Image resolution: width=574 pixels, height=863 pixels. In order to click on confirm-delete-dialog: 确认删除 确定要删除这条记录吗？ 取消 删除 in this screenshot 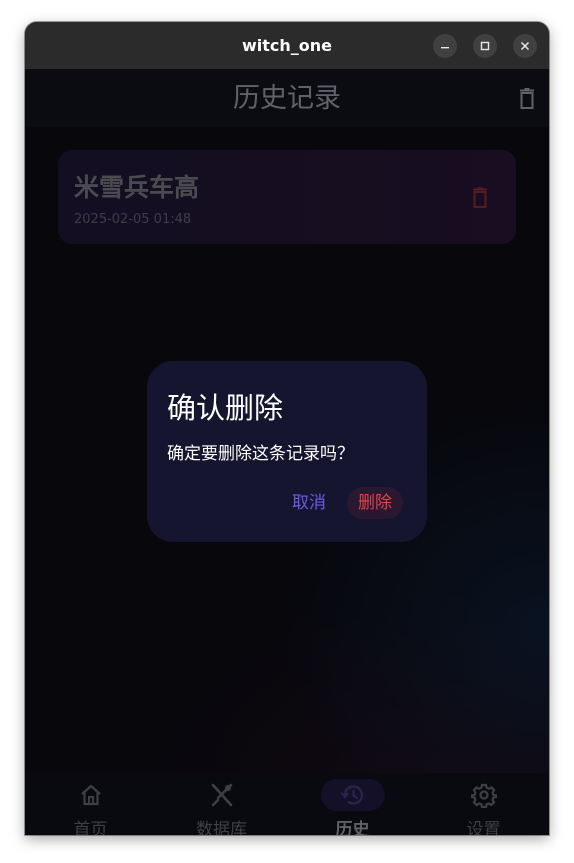, I will do `click(287, 451)`.